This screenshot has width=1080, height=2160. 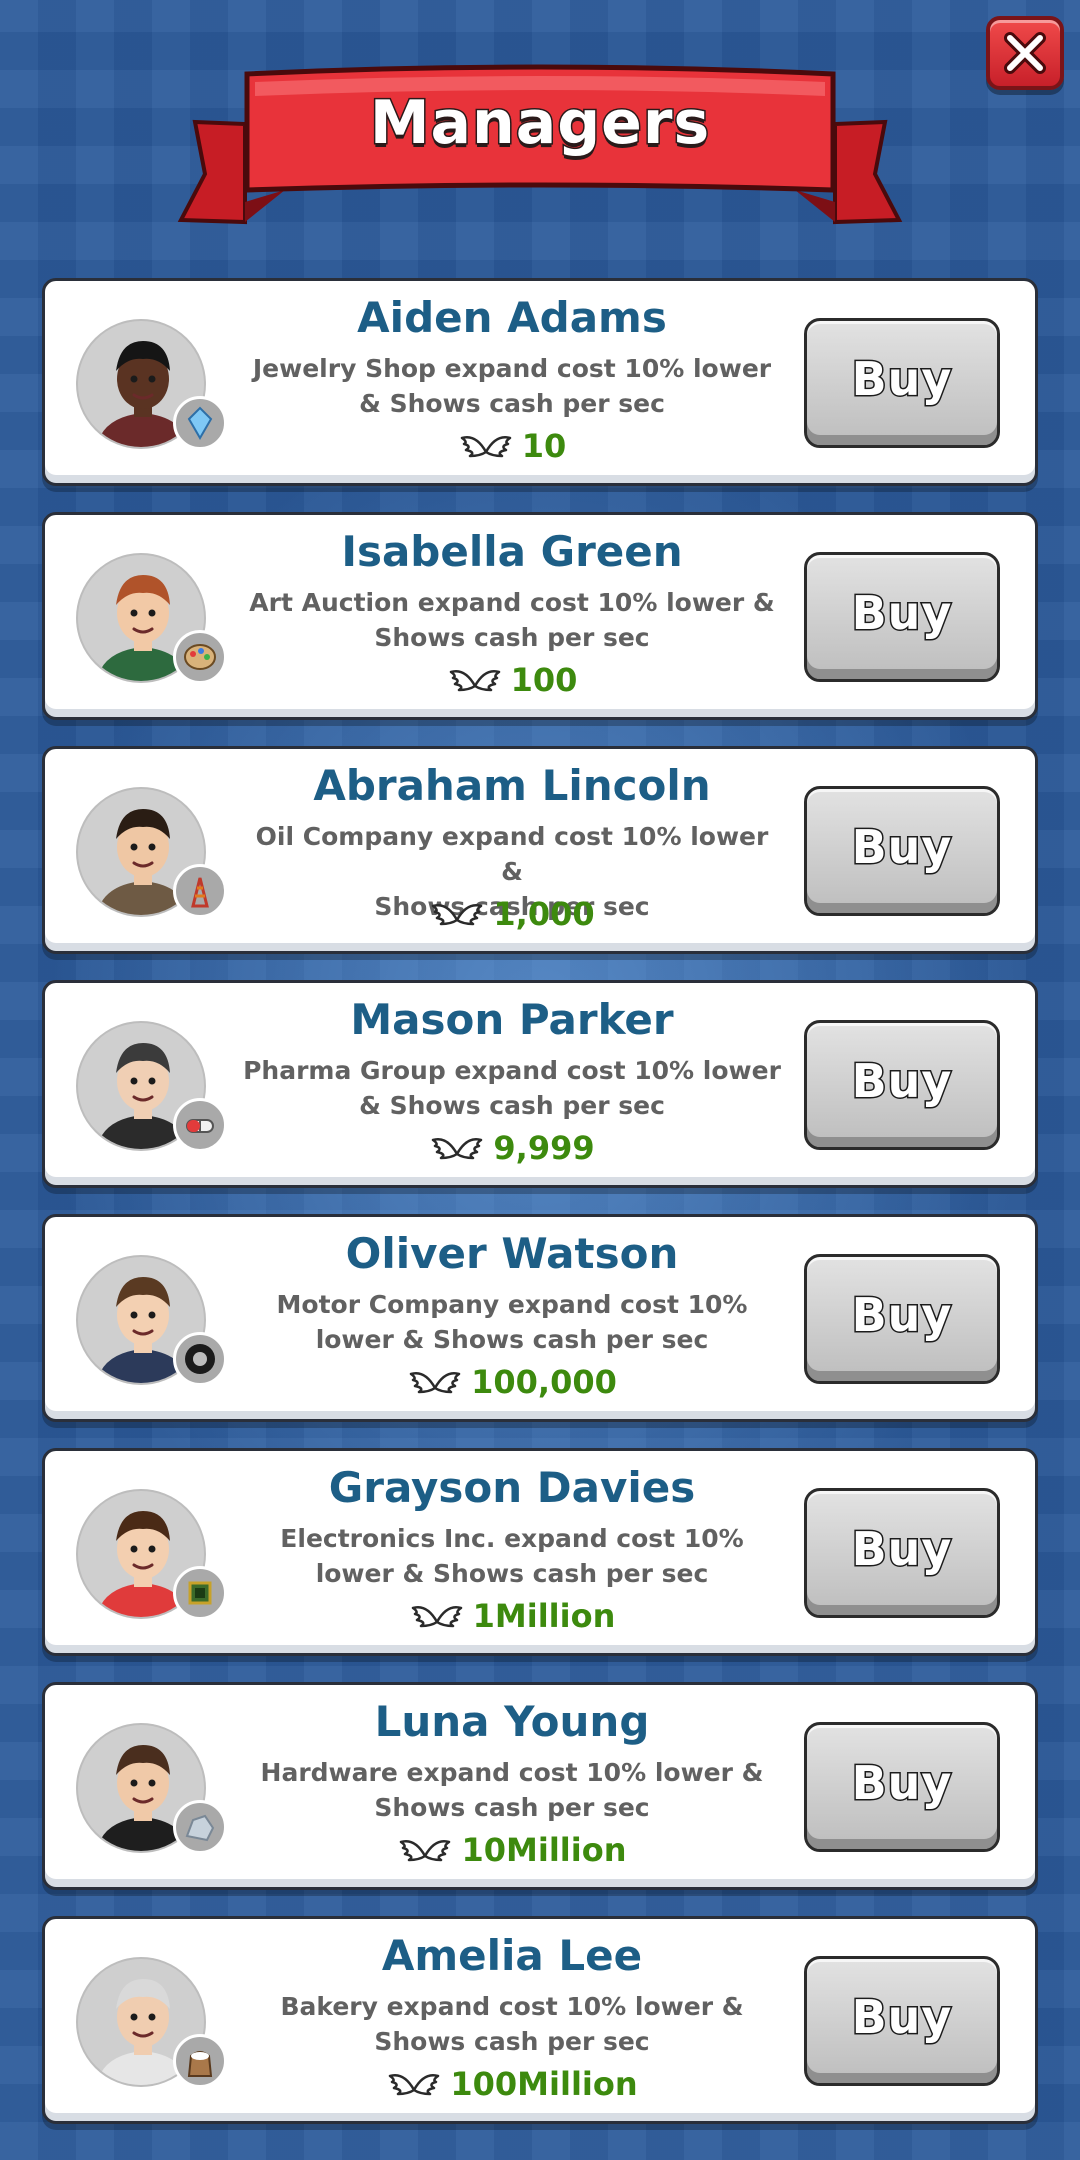 I want to click on description-line: Motor Company expand cost 10%, so click(x=512, y=1304).